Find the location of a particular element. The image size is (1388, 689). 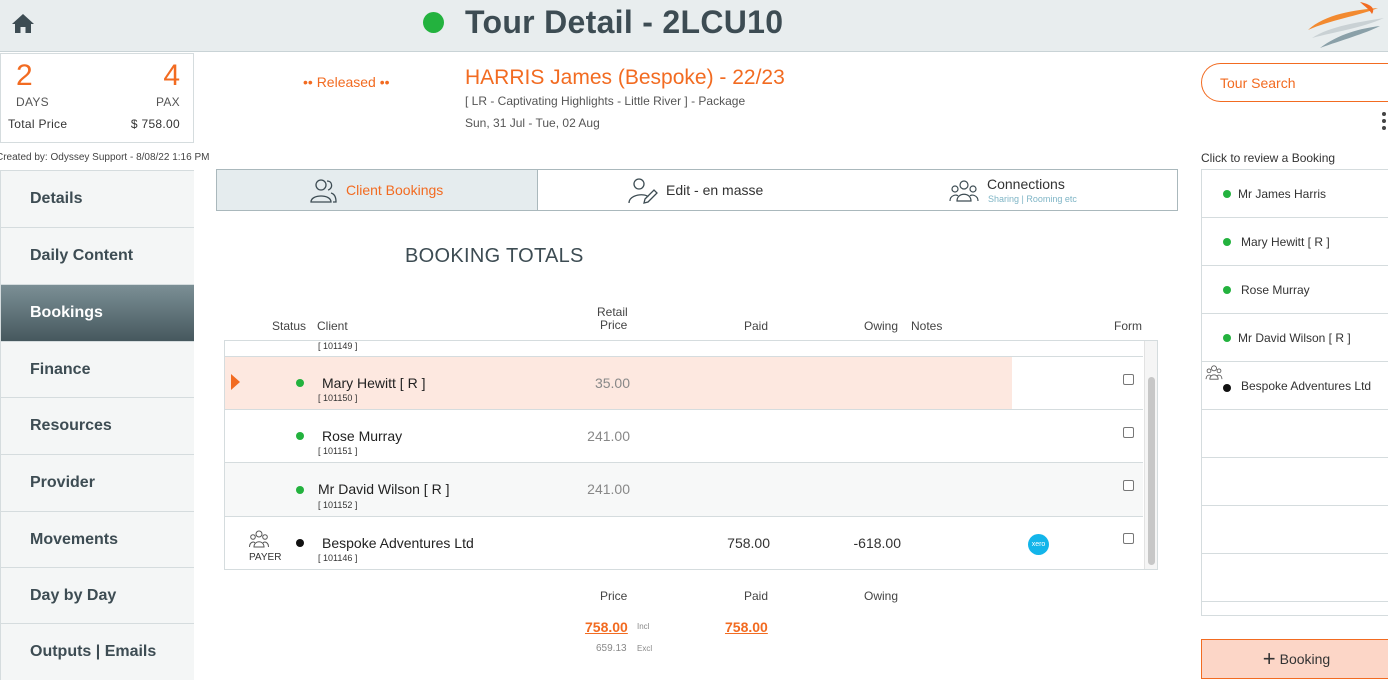

section-title: BOOKING TOTALS is located at coordinates (494, 256).